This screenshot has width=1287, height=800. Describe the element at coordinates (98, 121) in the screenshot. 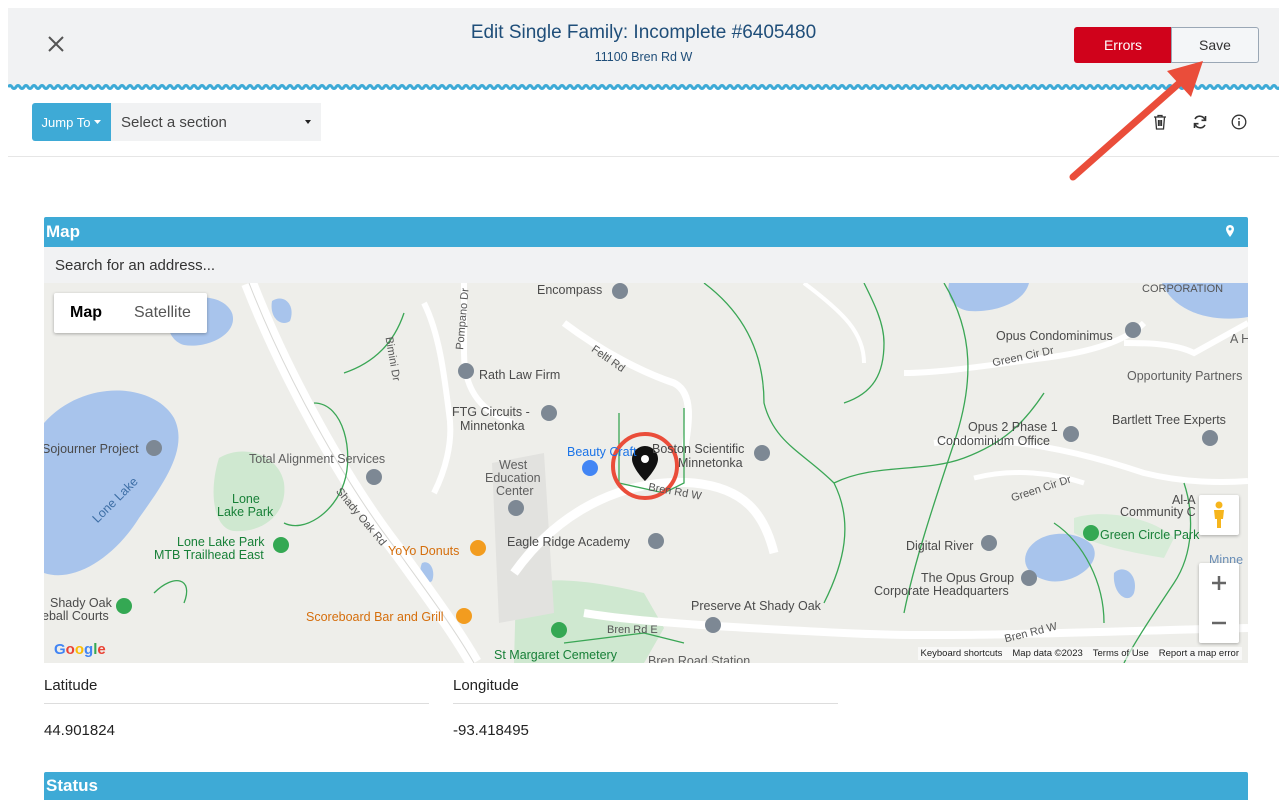

I see `caret-down-icon` at that location.